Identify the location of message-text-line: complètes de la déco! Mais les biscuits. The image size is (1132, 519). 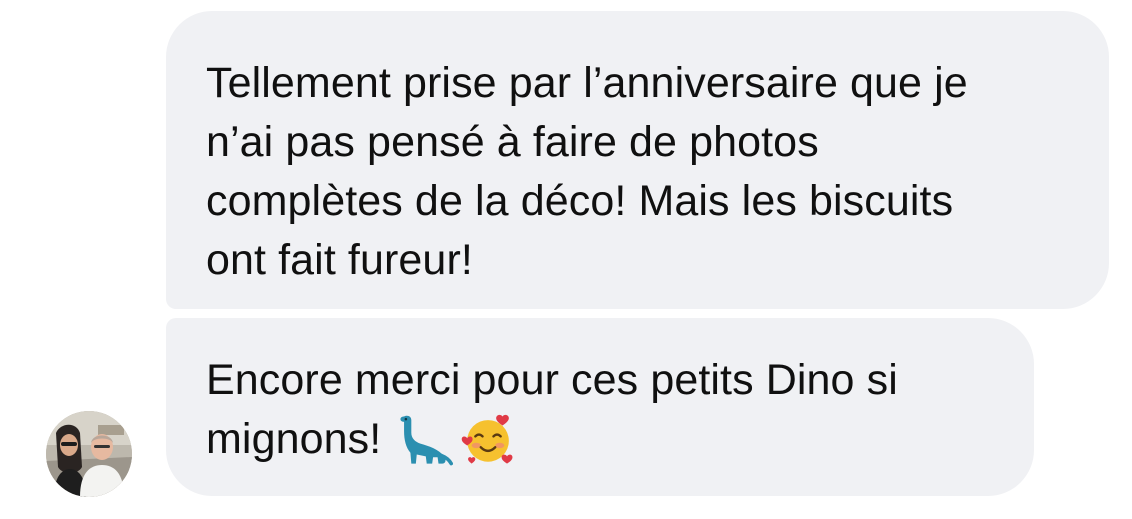
(580, 201).